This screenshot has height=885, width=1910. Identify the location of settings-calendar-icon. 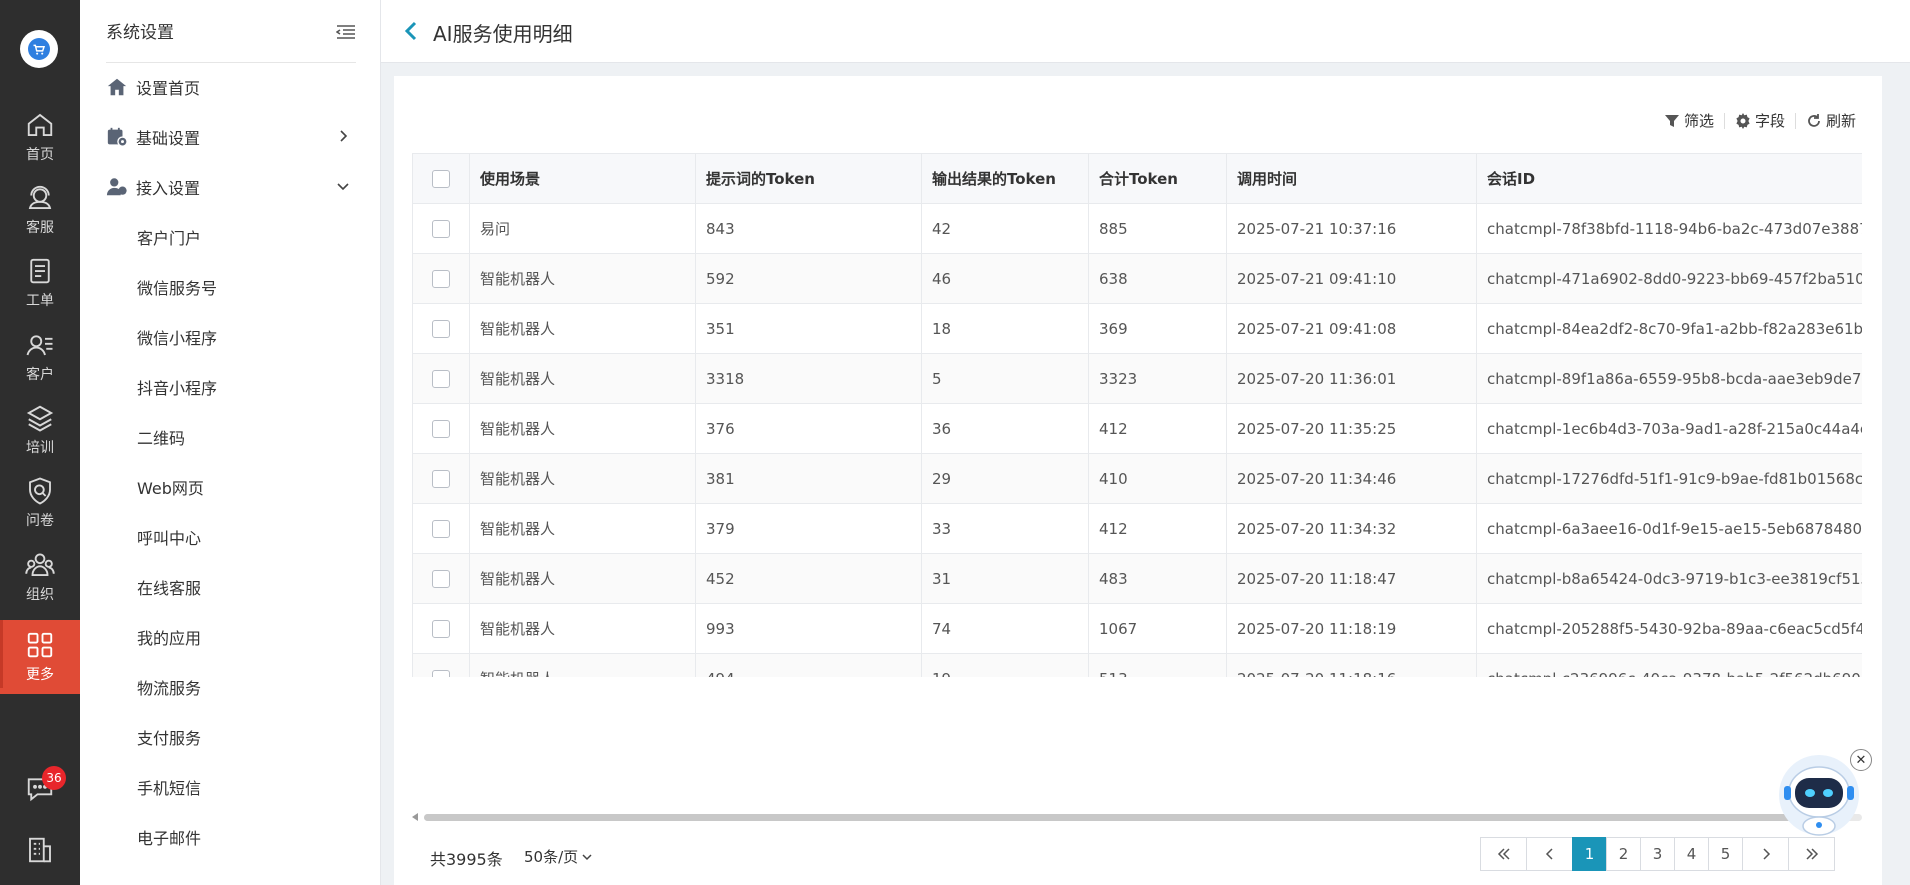
(117, 137).